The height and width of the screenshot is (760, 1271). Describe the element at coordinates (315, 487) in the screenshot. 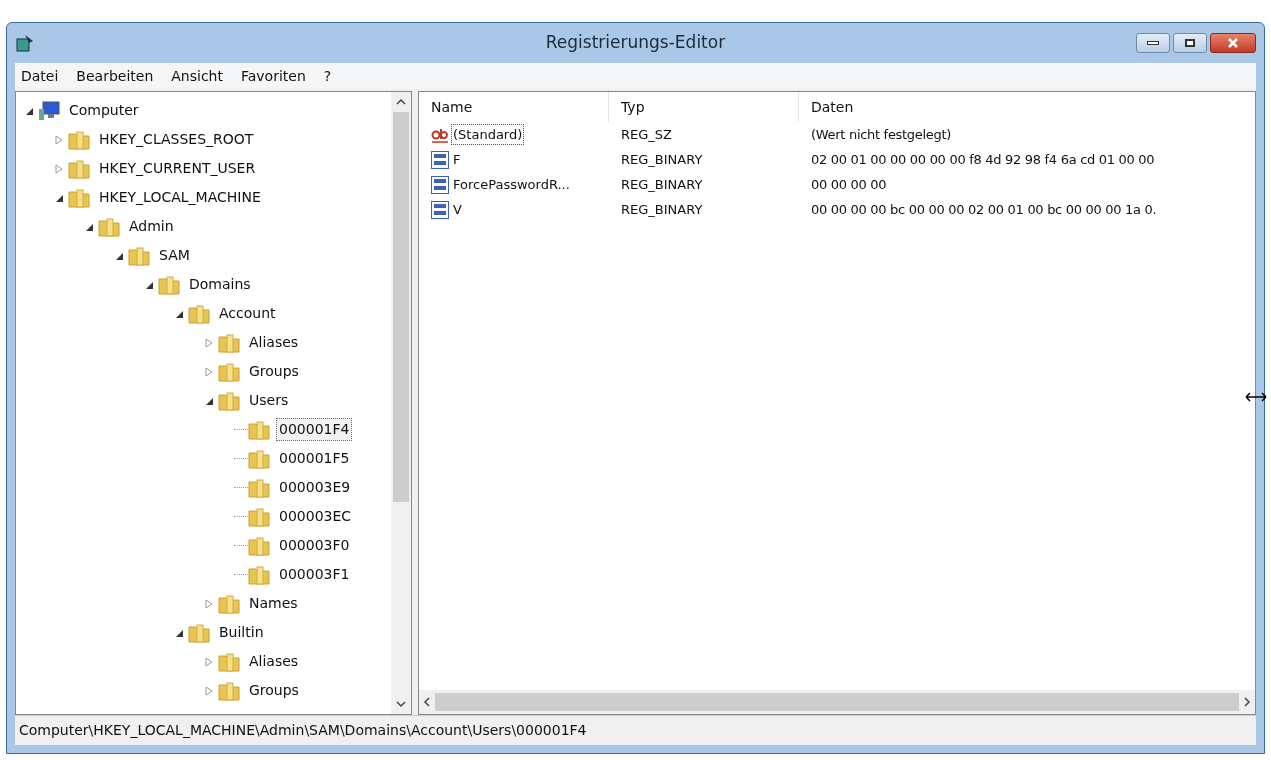

I see `tree-item: 000003E9` at that location.